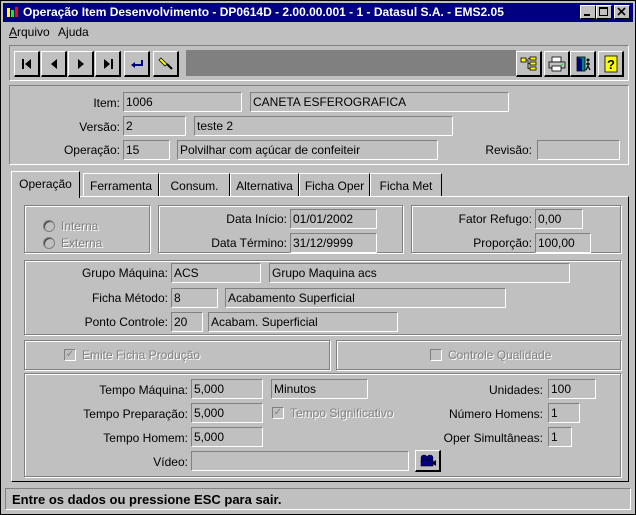 The image size is (636, 515). I want to click on grupo-maquina-description-field: Grupo Maquina acs, so click(419, 273).